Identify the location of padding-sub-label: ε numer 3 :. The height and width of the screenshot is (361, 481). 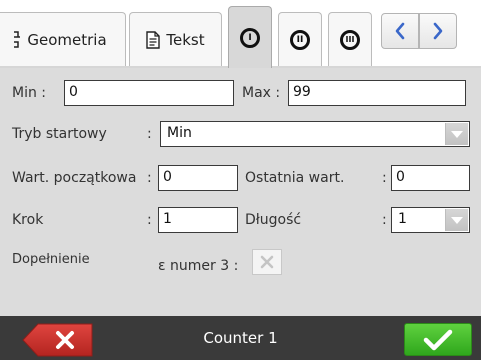
(198, 266).